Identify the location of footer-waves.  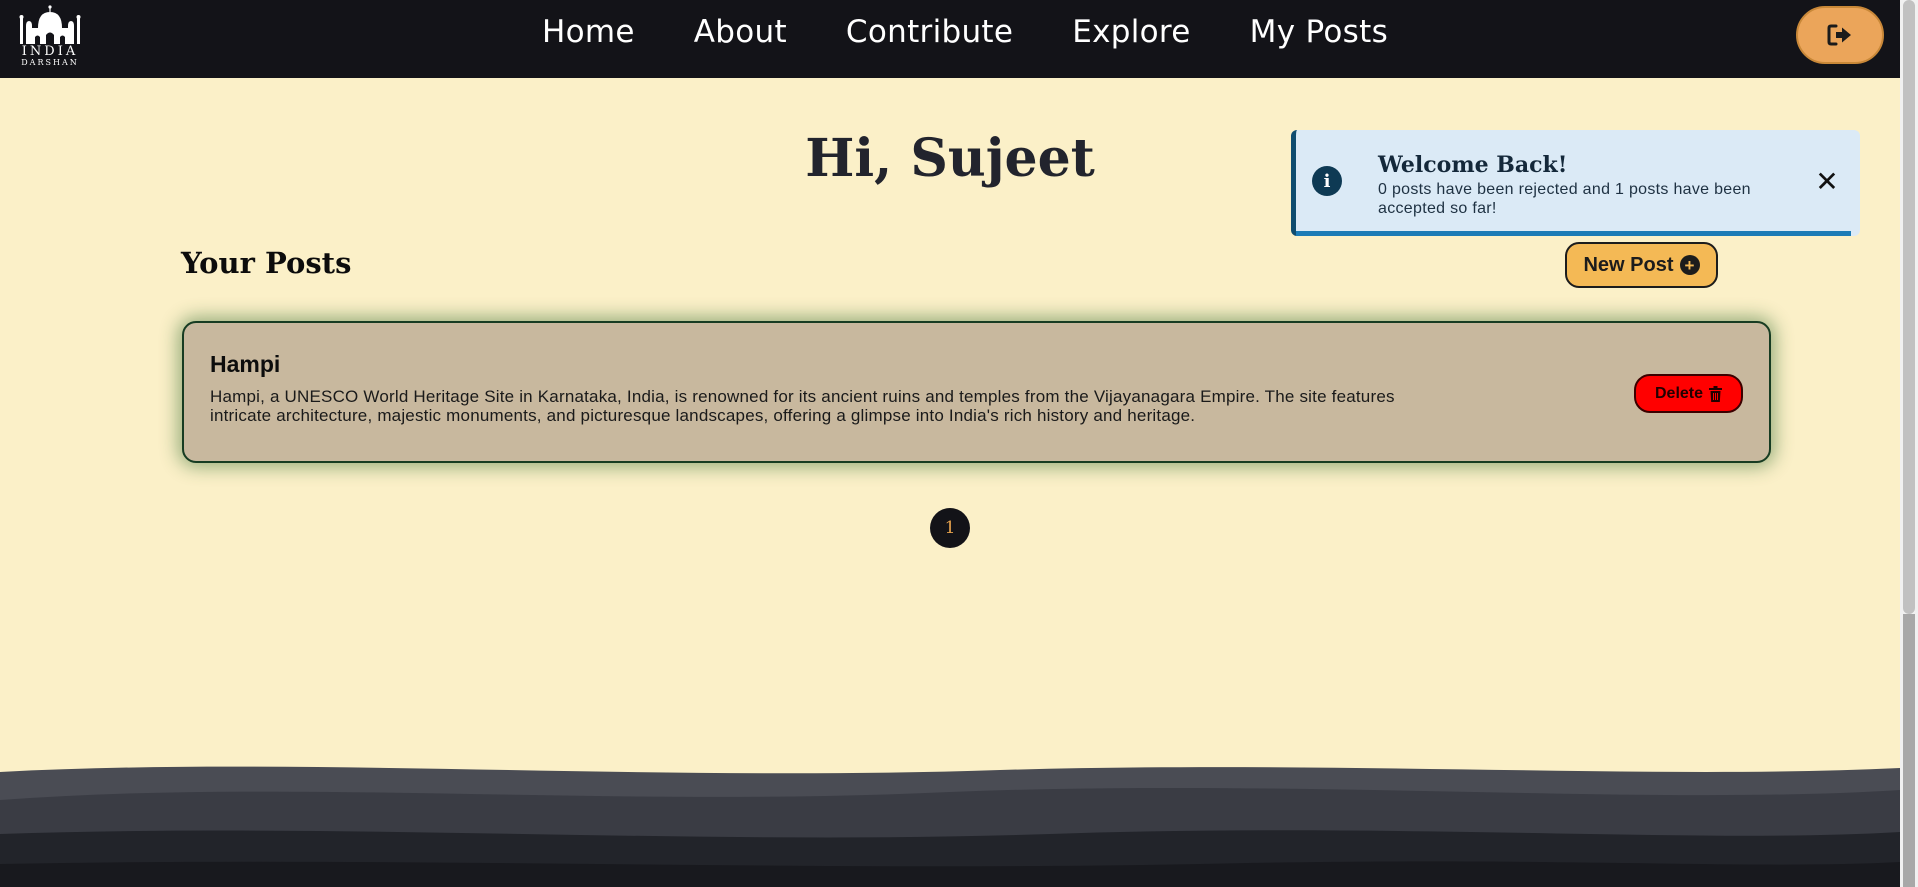
(950, 826).